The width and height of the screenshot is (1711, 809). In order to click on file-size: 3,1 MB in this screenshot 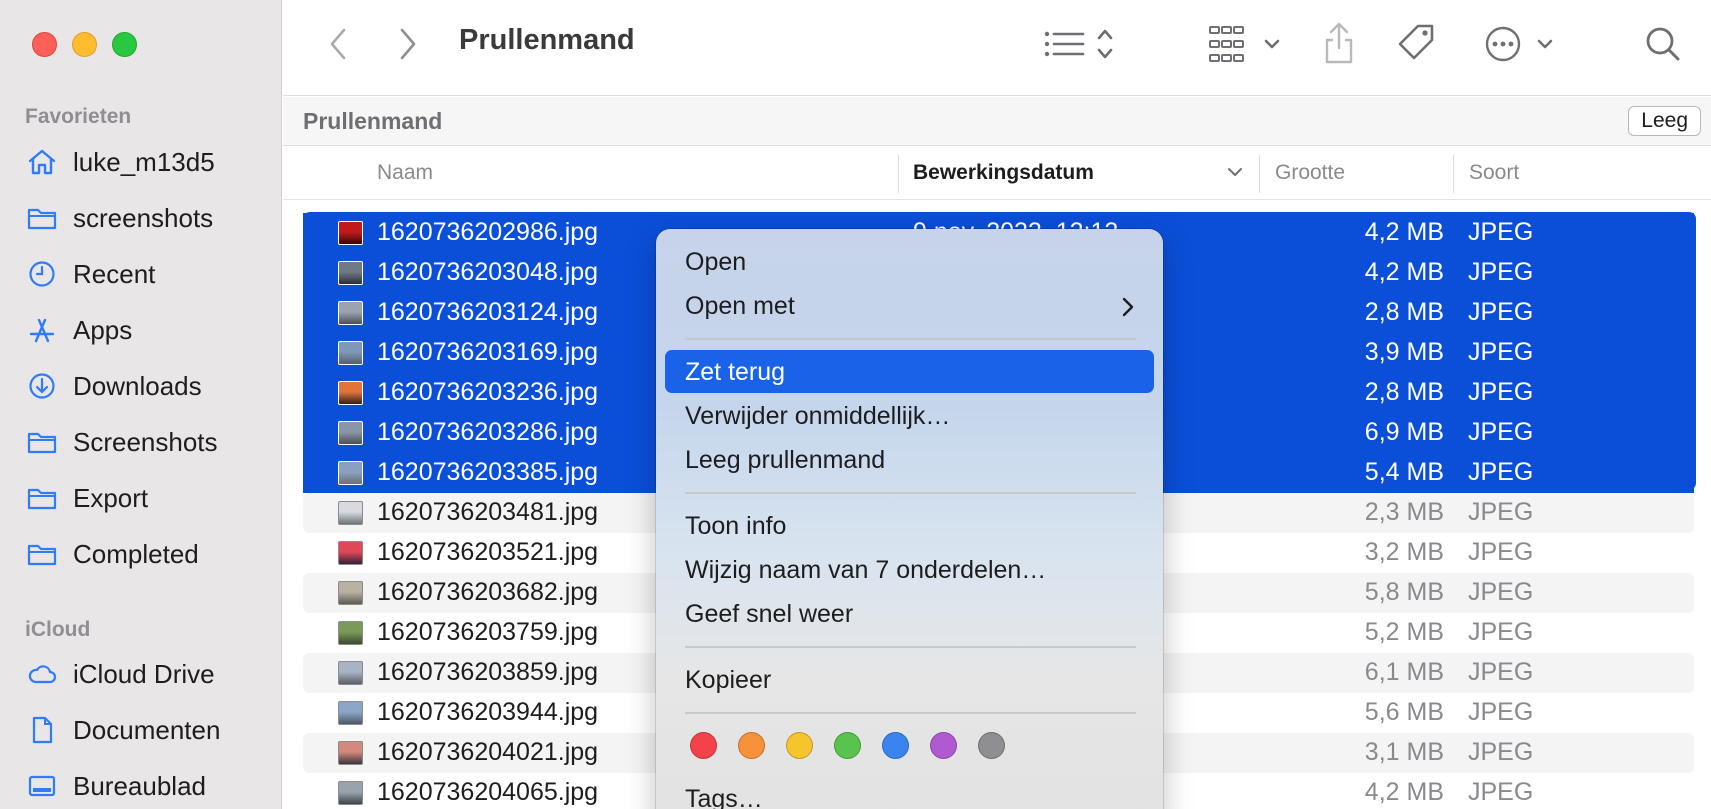, I will do `click(1404, 752)`.